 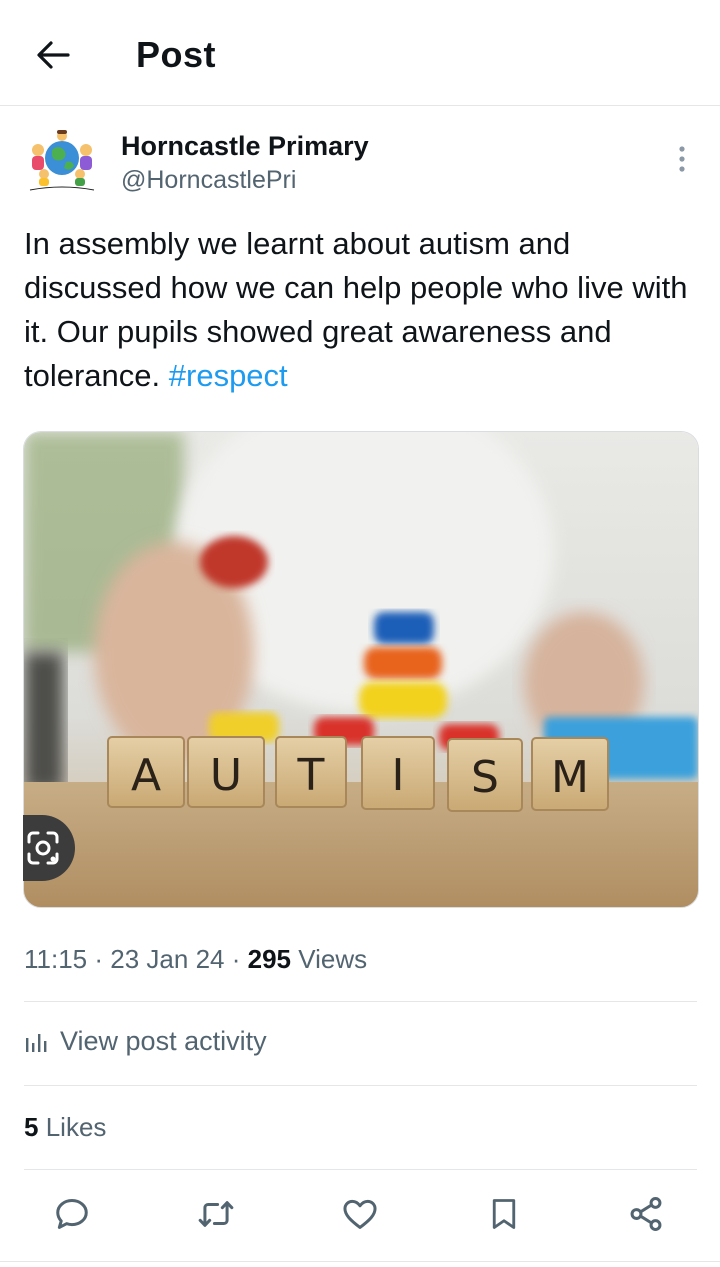 I want to click on likes-count-link: 5 Likes, so click(x=65, y=1127).